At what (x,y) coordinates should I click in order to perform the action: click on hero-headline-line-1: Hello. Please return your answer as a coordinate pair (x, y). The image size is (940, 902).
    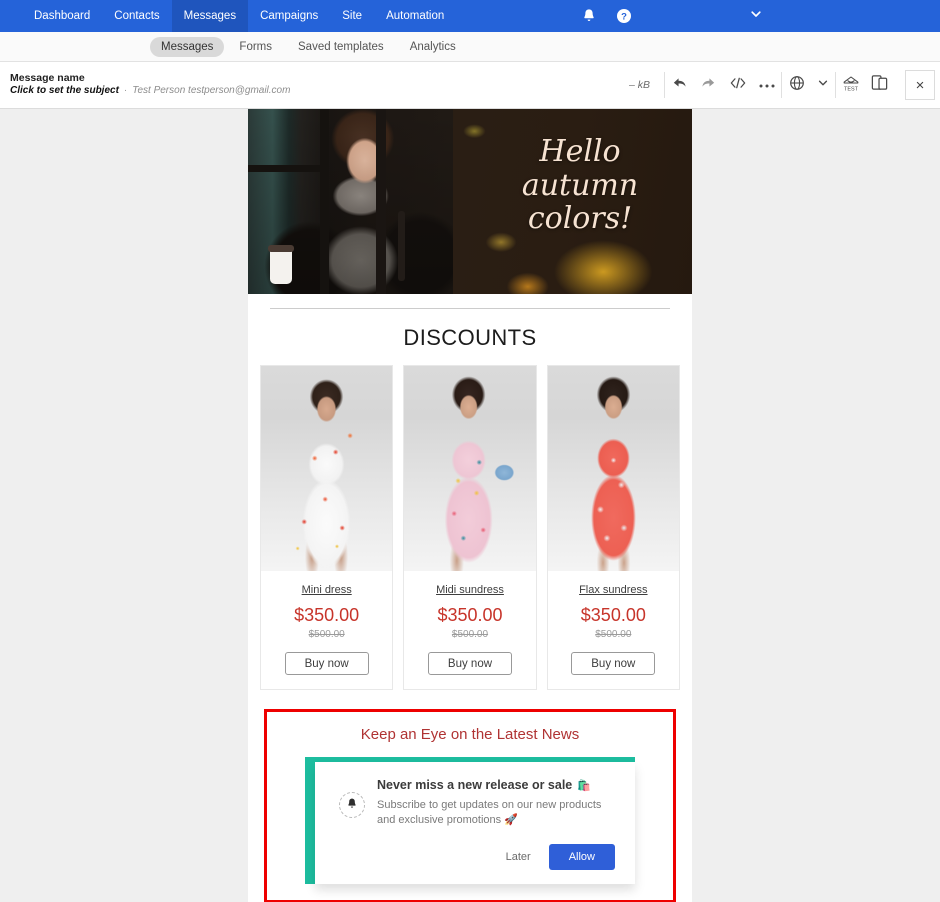
    Looking at the image, I should click on (580, 151).